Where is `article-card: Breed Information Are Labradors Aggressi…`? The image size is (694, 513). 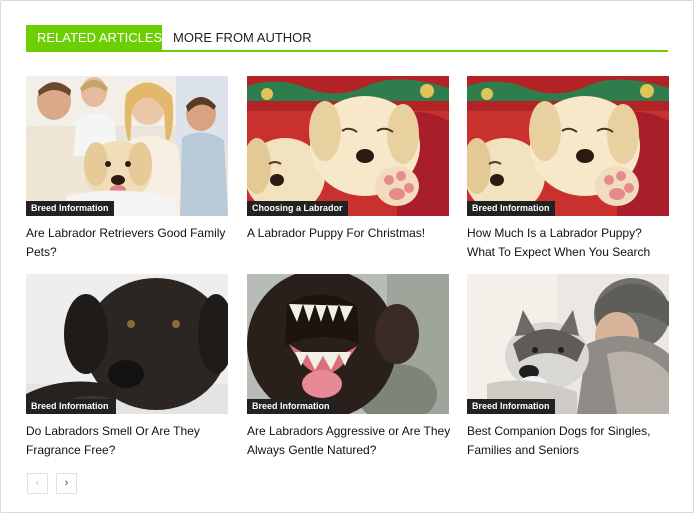 article-card: Breed Information Are Labradors Aggressi… is located at coordinates (349, 367).